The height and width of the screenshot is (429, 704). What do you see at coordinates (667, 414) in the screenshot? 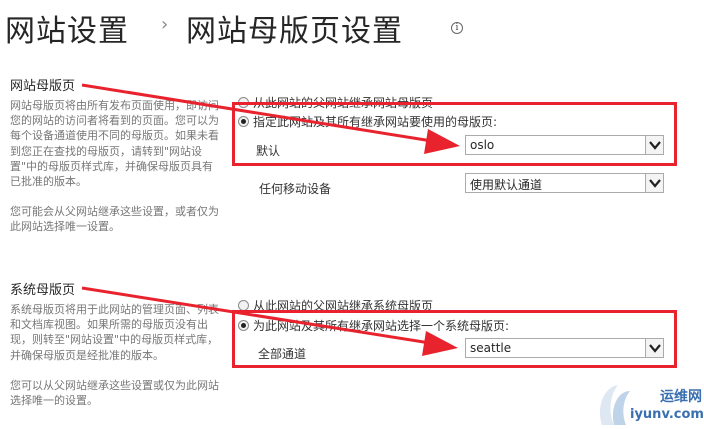
I see `watermark-domain: iyunv.com` at bounding box center [667, 414].